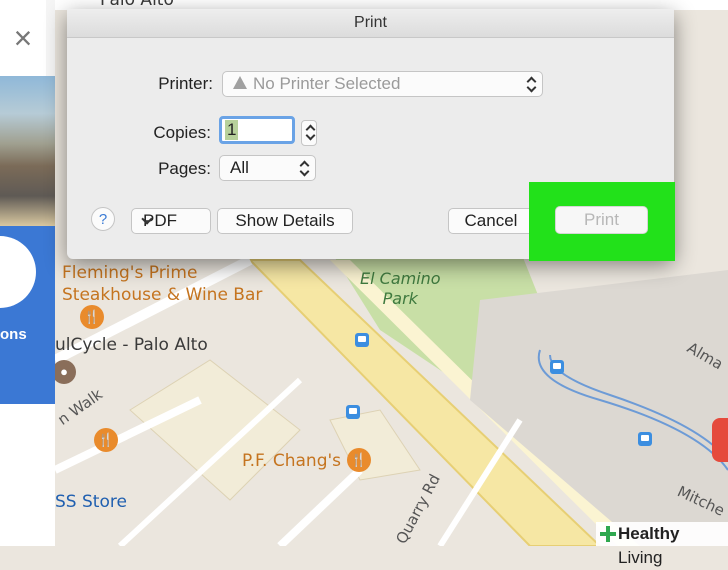 The image size is (728, 570). Describe the element at coordinates (649, 533) in the screenshot. I see `watermark-brand-bold: Healthy` at that location.